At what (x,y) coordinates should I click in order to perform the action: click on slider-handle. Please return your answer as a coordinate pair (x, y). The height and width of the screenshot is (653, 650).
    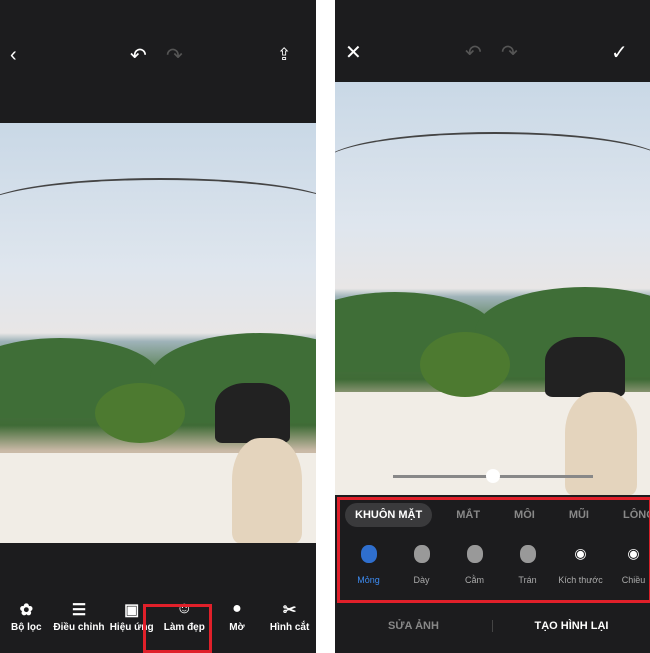
    Looking at the image, I should click on (493, 476).